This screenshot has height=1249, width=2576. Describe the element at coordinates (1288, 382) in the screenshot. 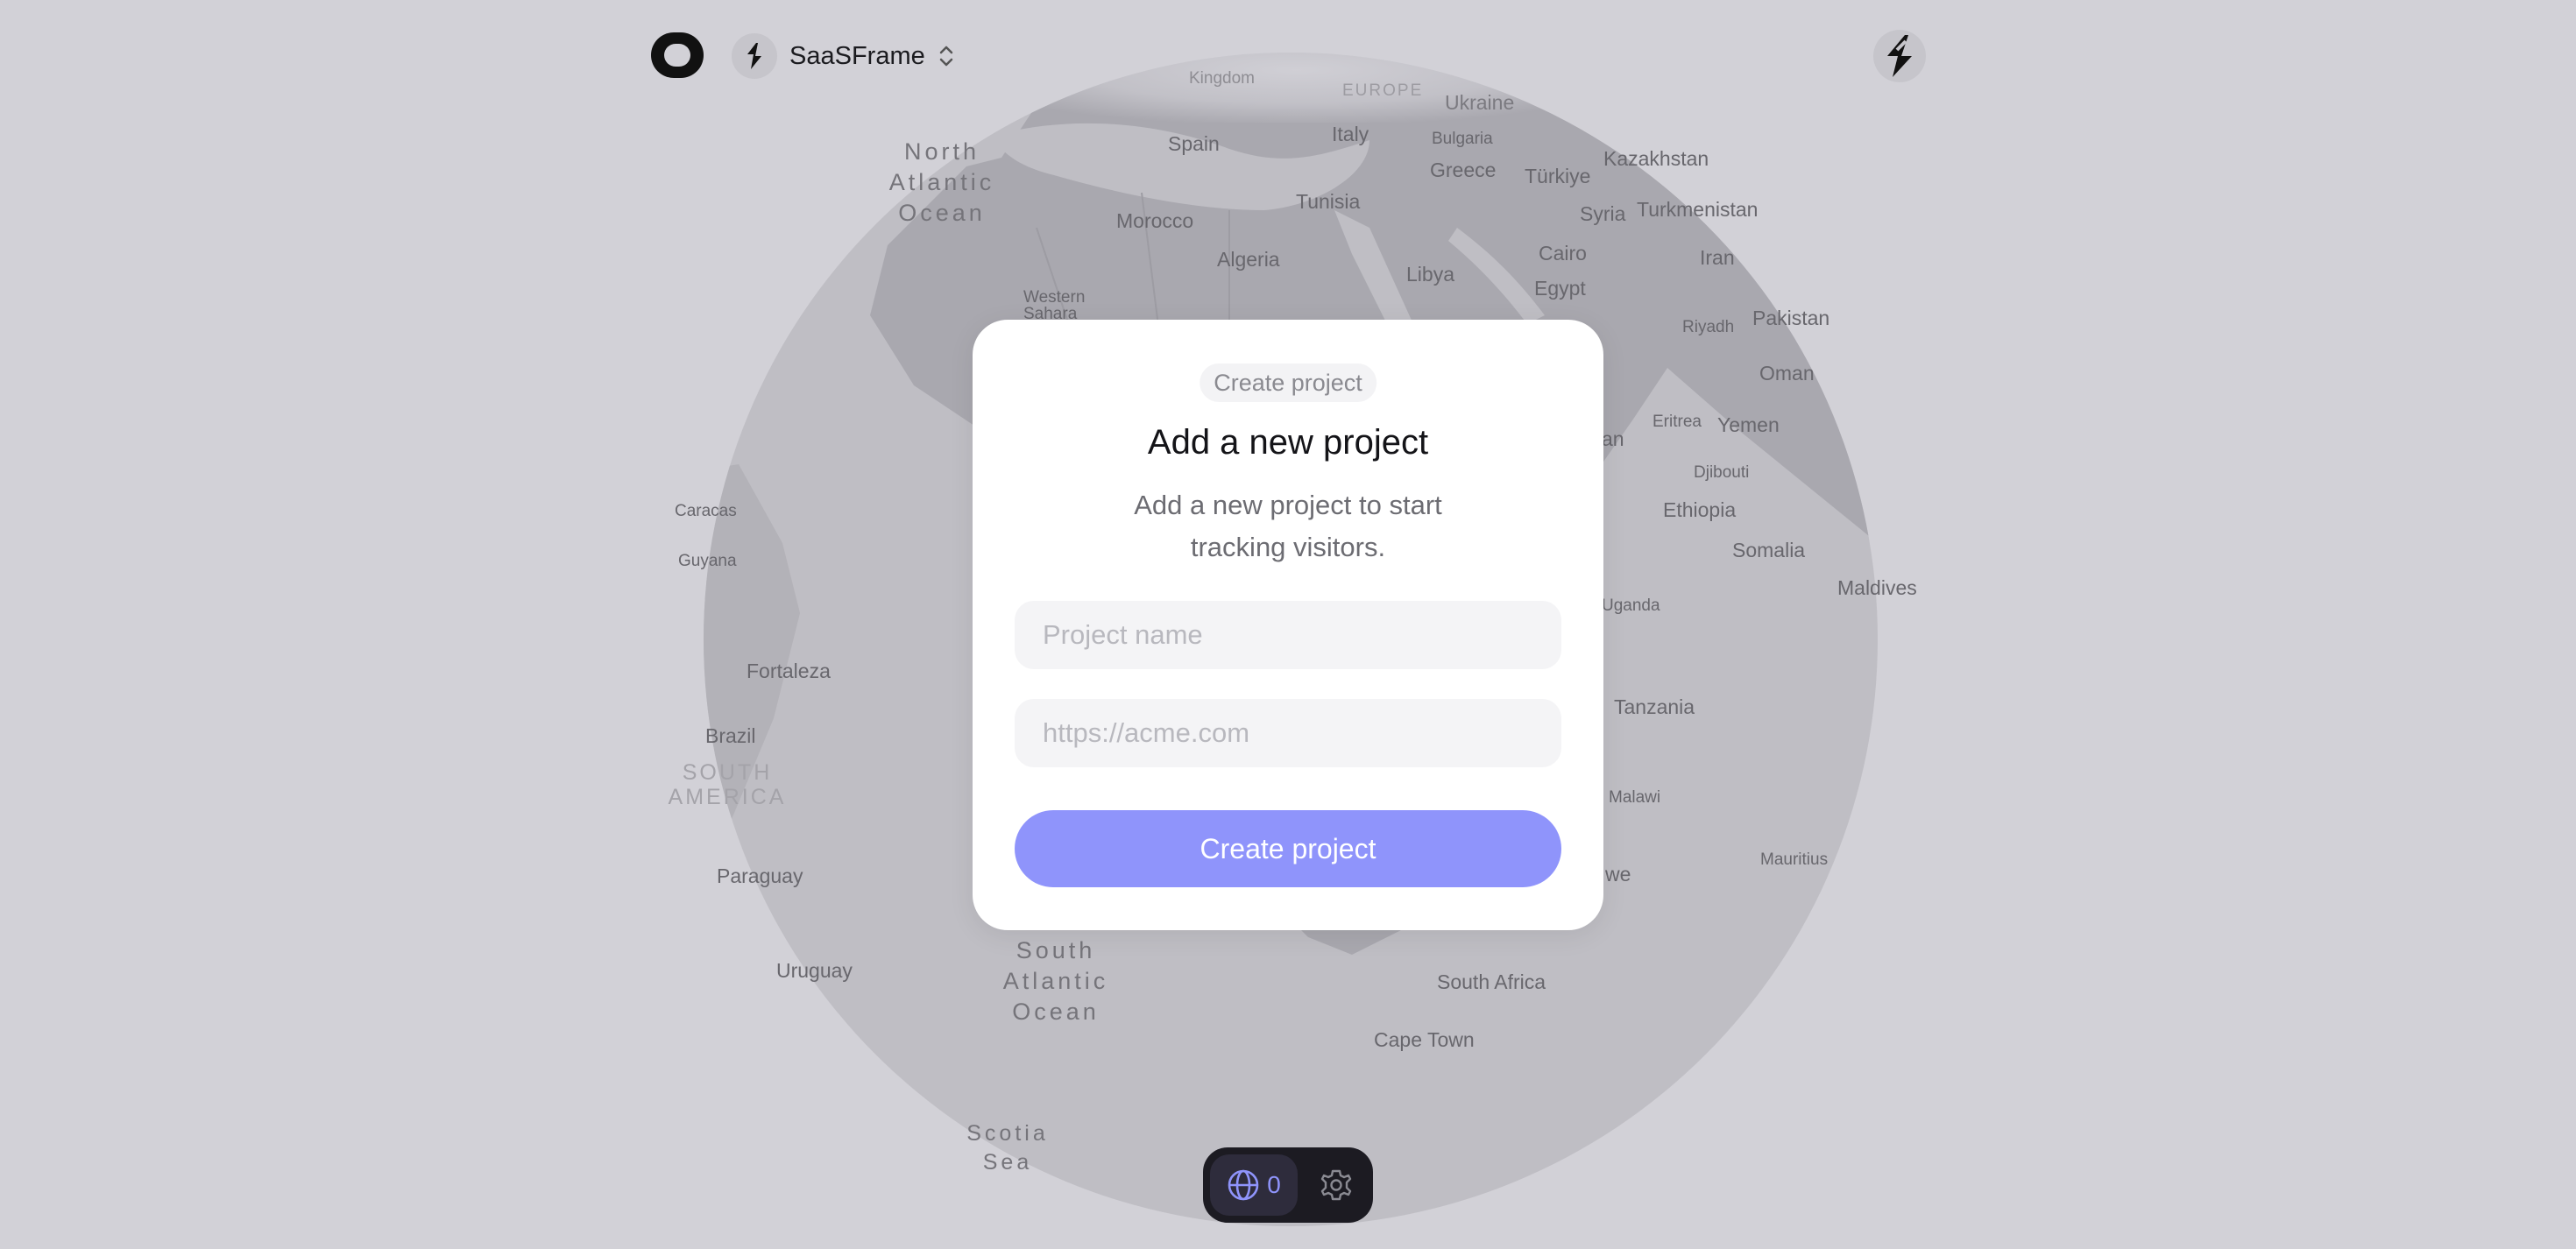

I see `dialog-badge: Create project` at that location.